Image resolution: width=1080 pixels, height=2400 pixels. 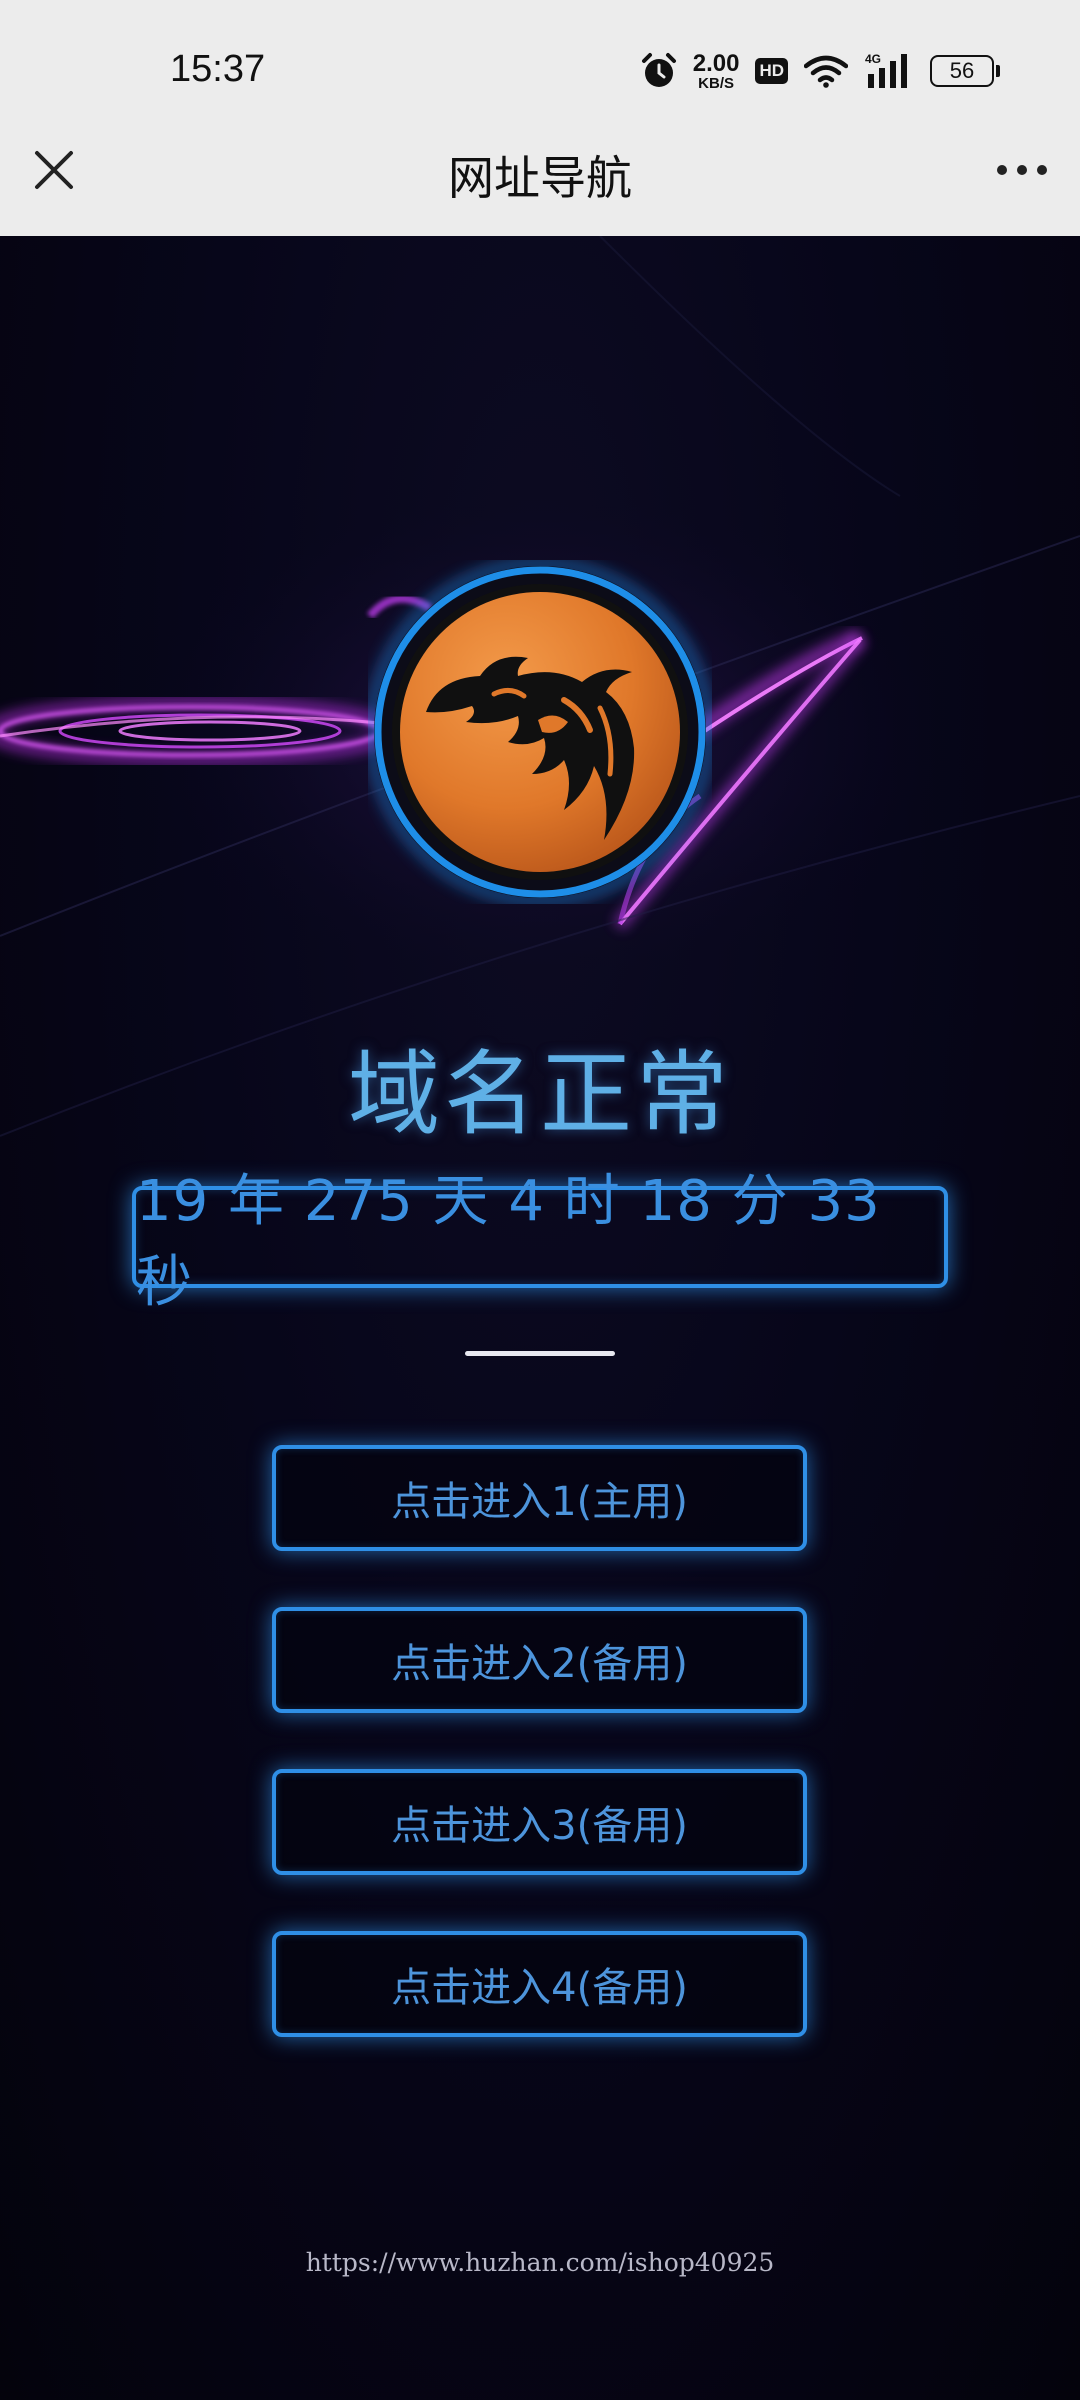 I want to click on uptime-counter-text: 19 年 275 天 4 时 18 分 33 秒, so click(x=508, y=1242).